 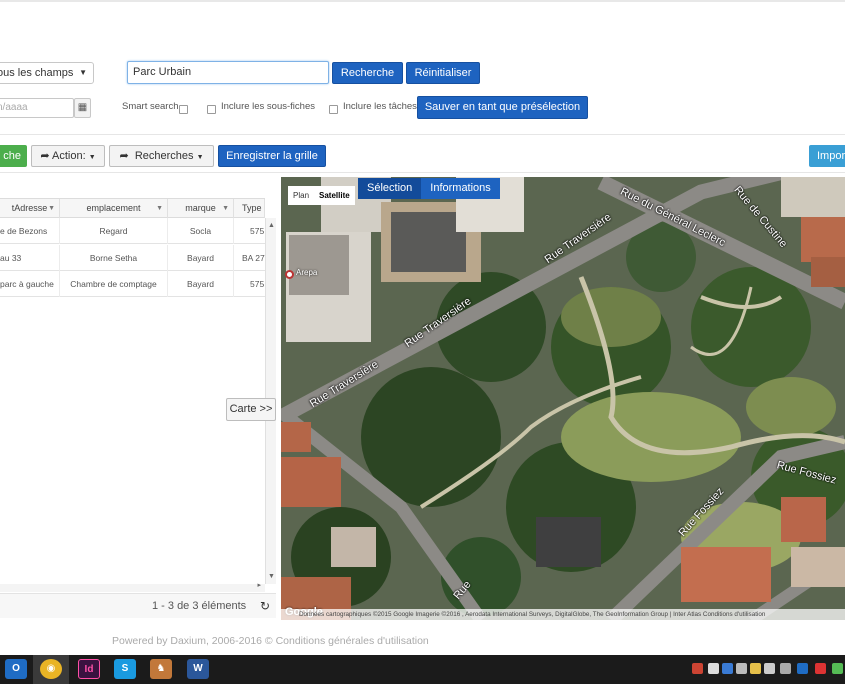 What do you see at coordinates (89, 669) in the screenshot?
I see `indesign-icon: Id` at bounding box center [89, 669].